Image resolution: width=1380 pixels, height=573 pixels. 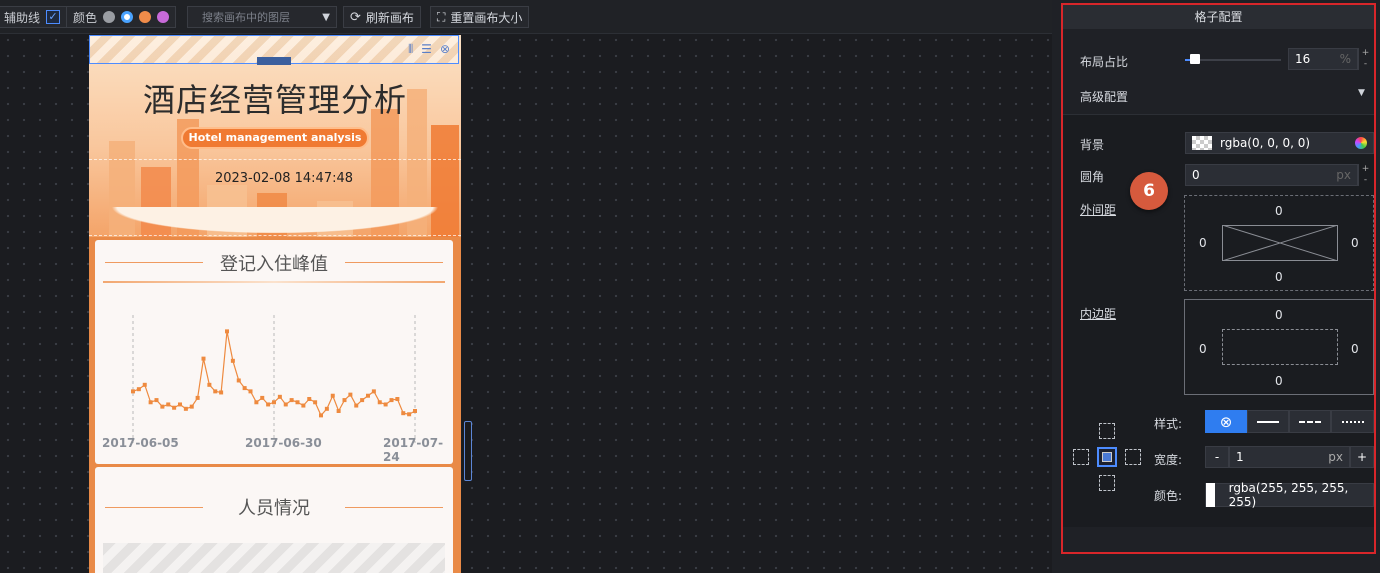 I want to click on color-label: 颜色, so click(x=85, y=17).